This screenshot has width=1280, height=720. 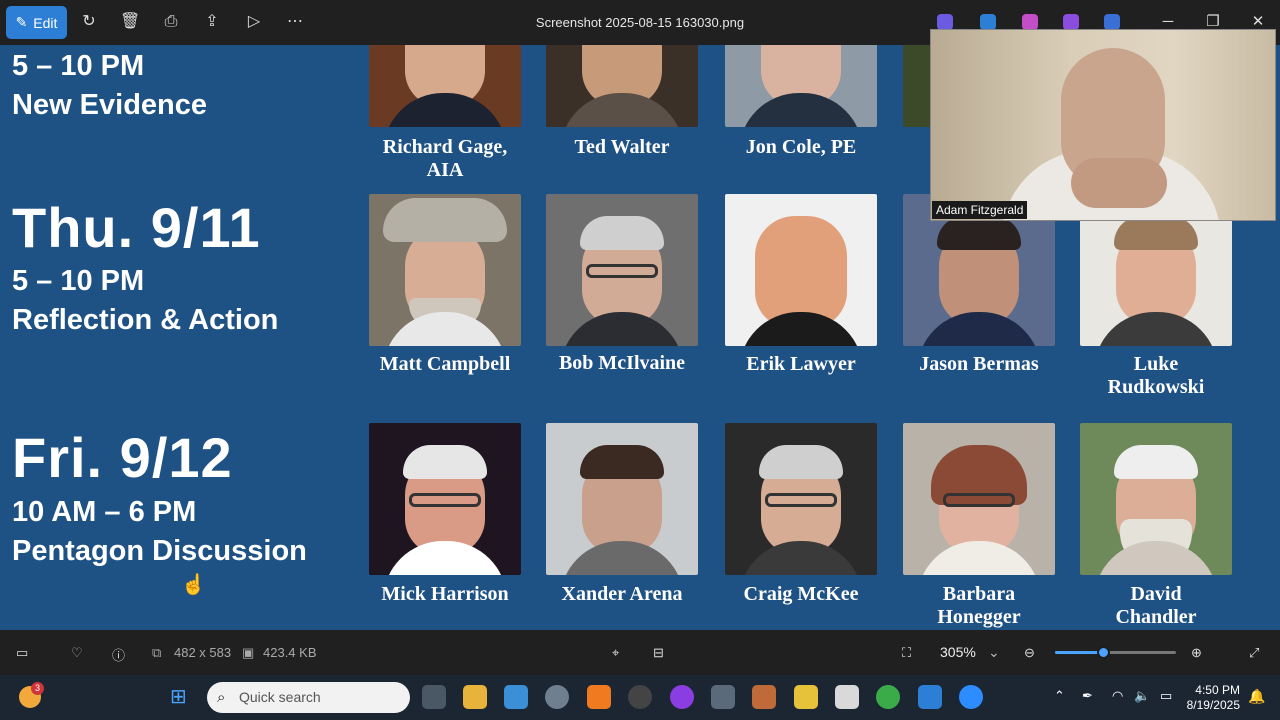 I want to click on speaker-photo-bob-mcilvaine, so click(x=622, y=270).